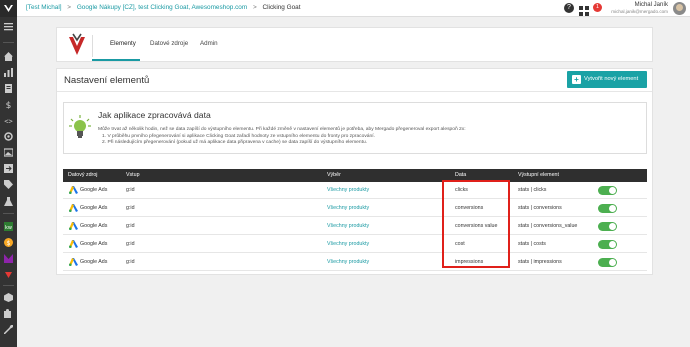 This screenshot has width=690, height=347. I want to click on code-icon: <>, so click(8, 121).